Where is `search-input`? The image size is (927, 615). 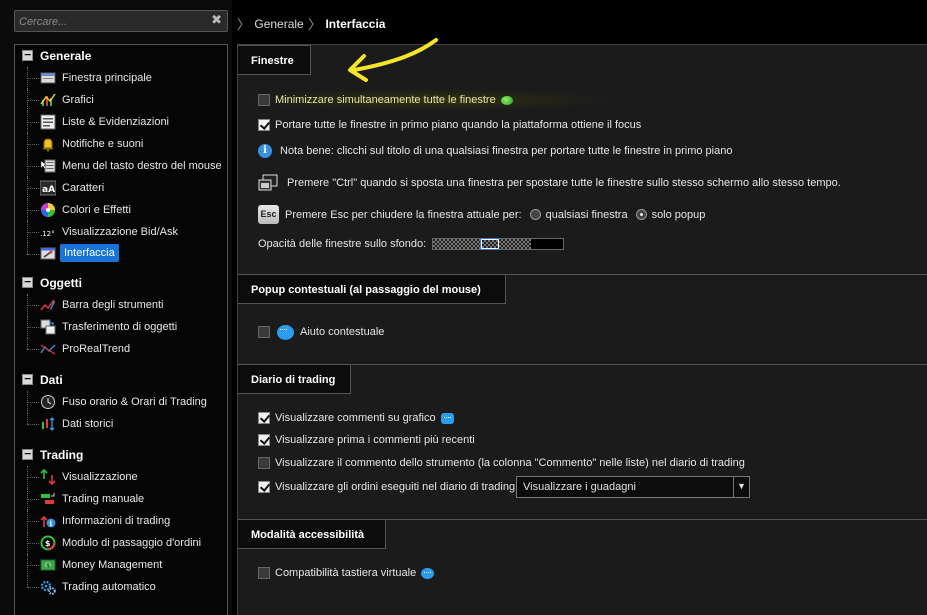
search-input is located at coordinates (109, 21).